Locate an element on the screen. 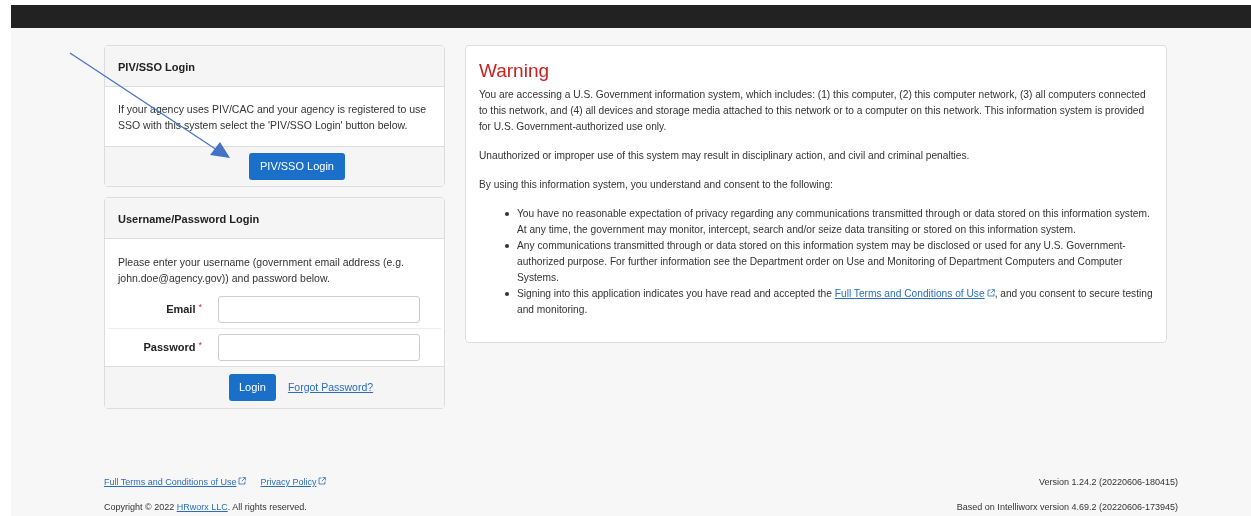 This screenshot has height=516, width=1251. company-link: HRworx LLC is located at coordinates (202, 506).